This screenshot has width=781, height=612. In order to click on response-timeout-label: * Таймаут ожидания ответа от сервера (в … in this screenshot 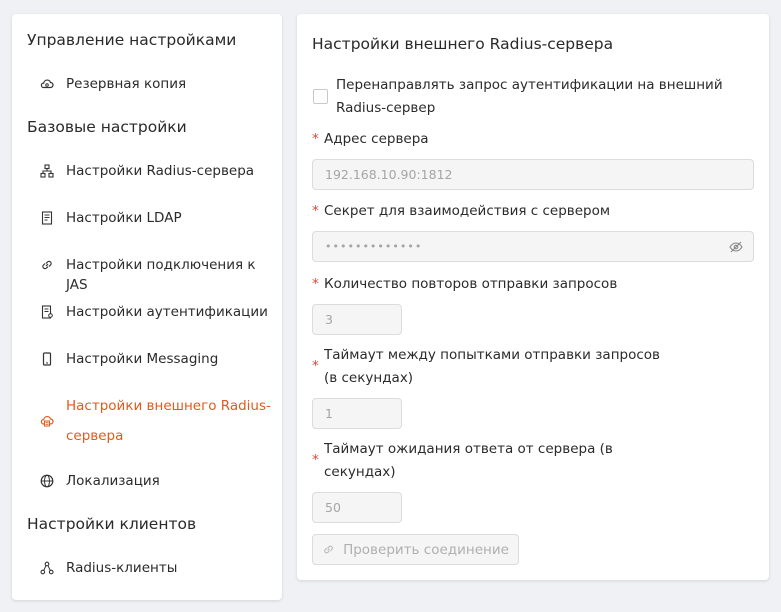, I will do `click(462, 460)`.